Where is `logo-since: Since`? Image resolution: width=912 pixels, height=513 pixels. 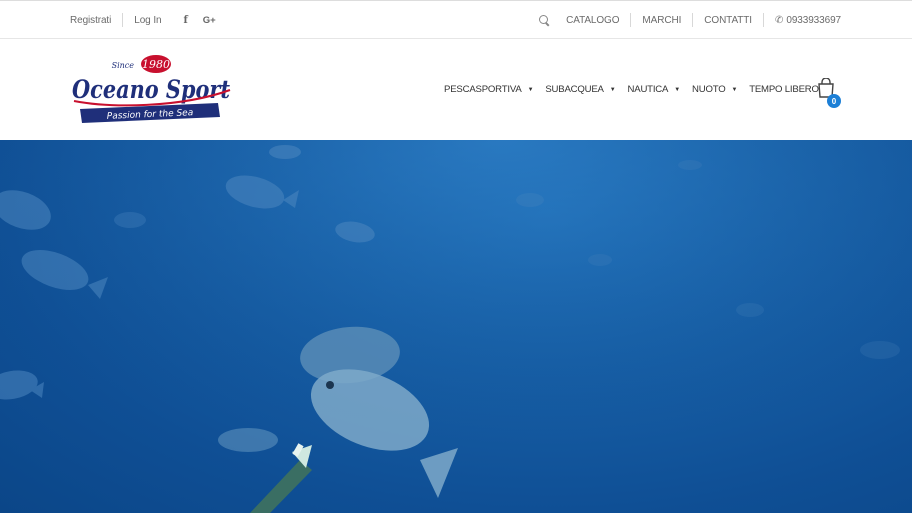
logo-since: Since is located at coordinates (123, 65).